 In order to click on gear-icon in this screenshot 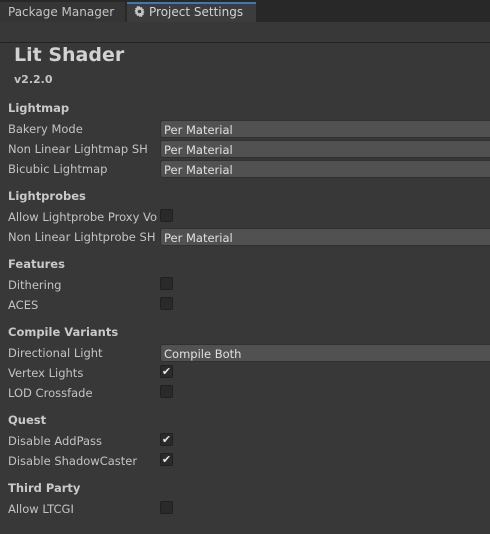, I will do `click(139, 12)`.